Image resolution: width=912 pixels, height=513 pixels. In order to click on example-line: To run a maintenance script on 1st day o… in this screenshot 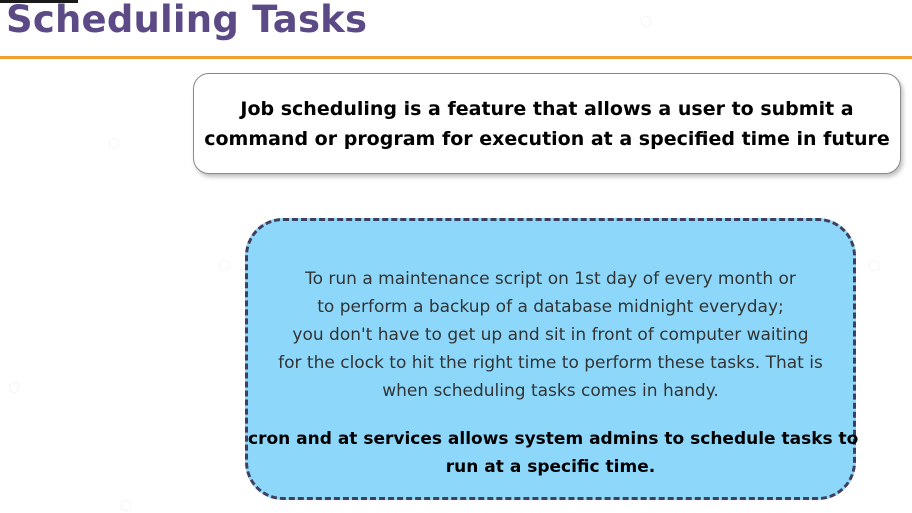, I will do `click(550, 279)`.